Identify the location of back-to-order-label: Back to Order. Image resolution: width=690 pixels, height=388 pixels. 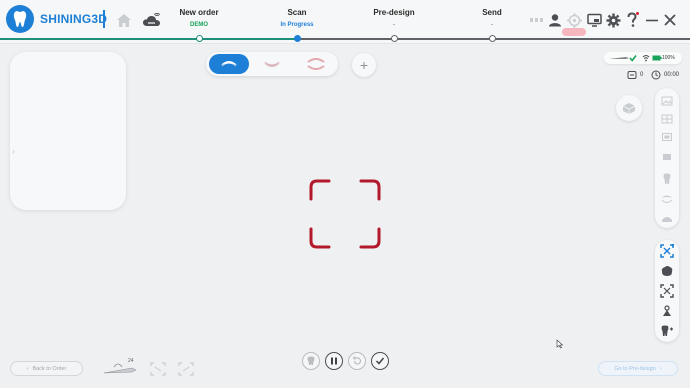
(49, 368).